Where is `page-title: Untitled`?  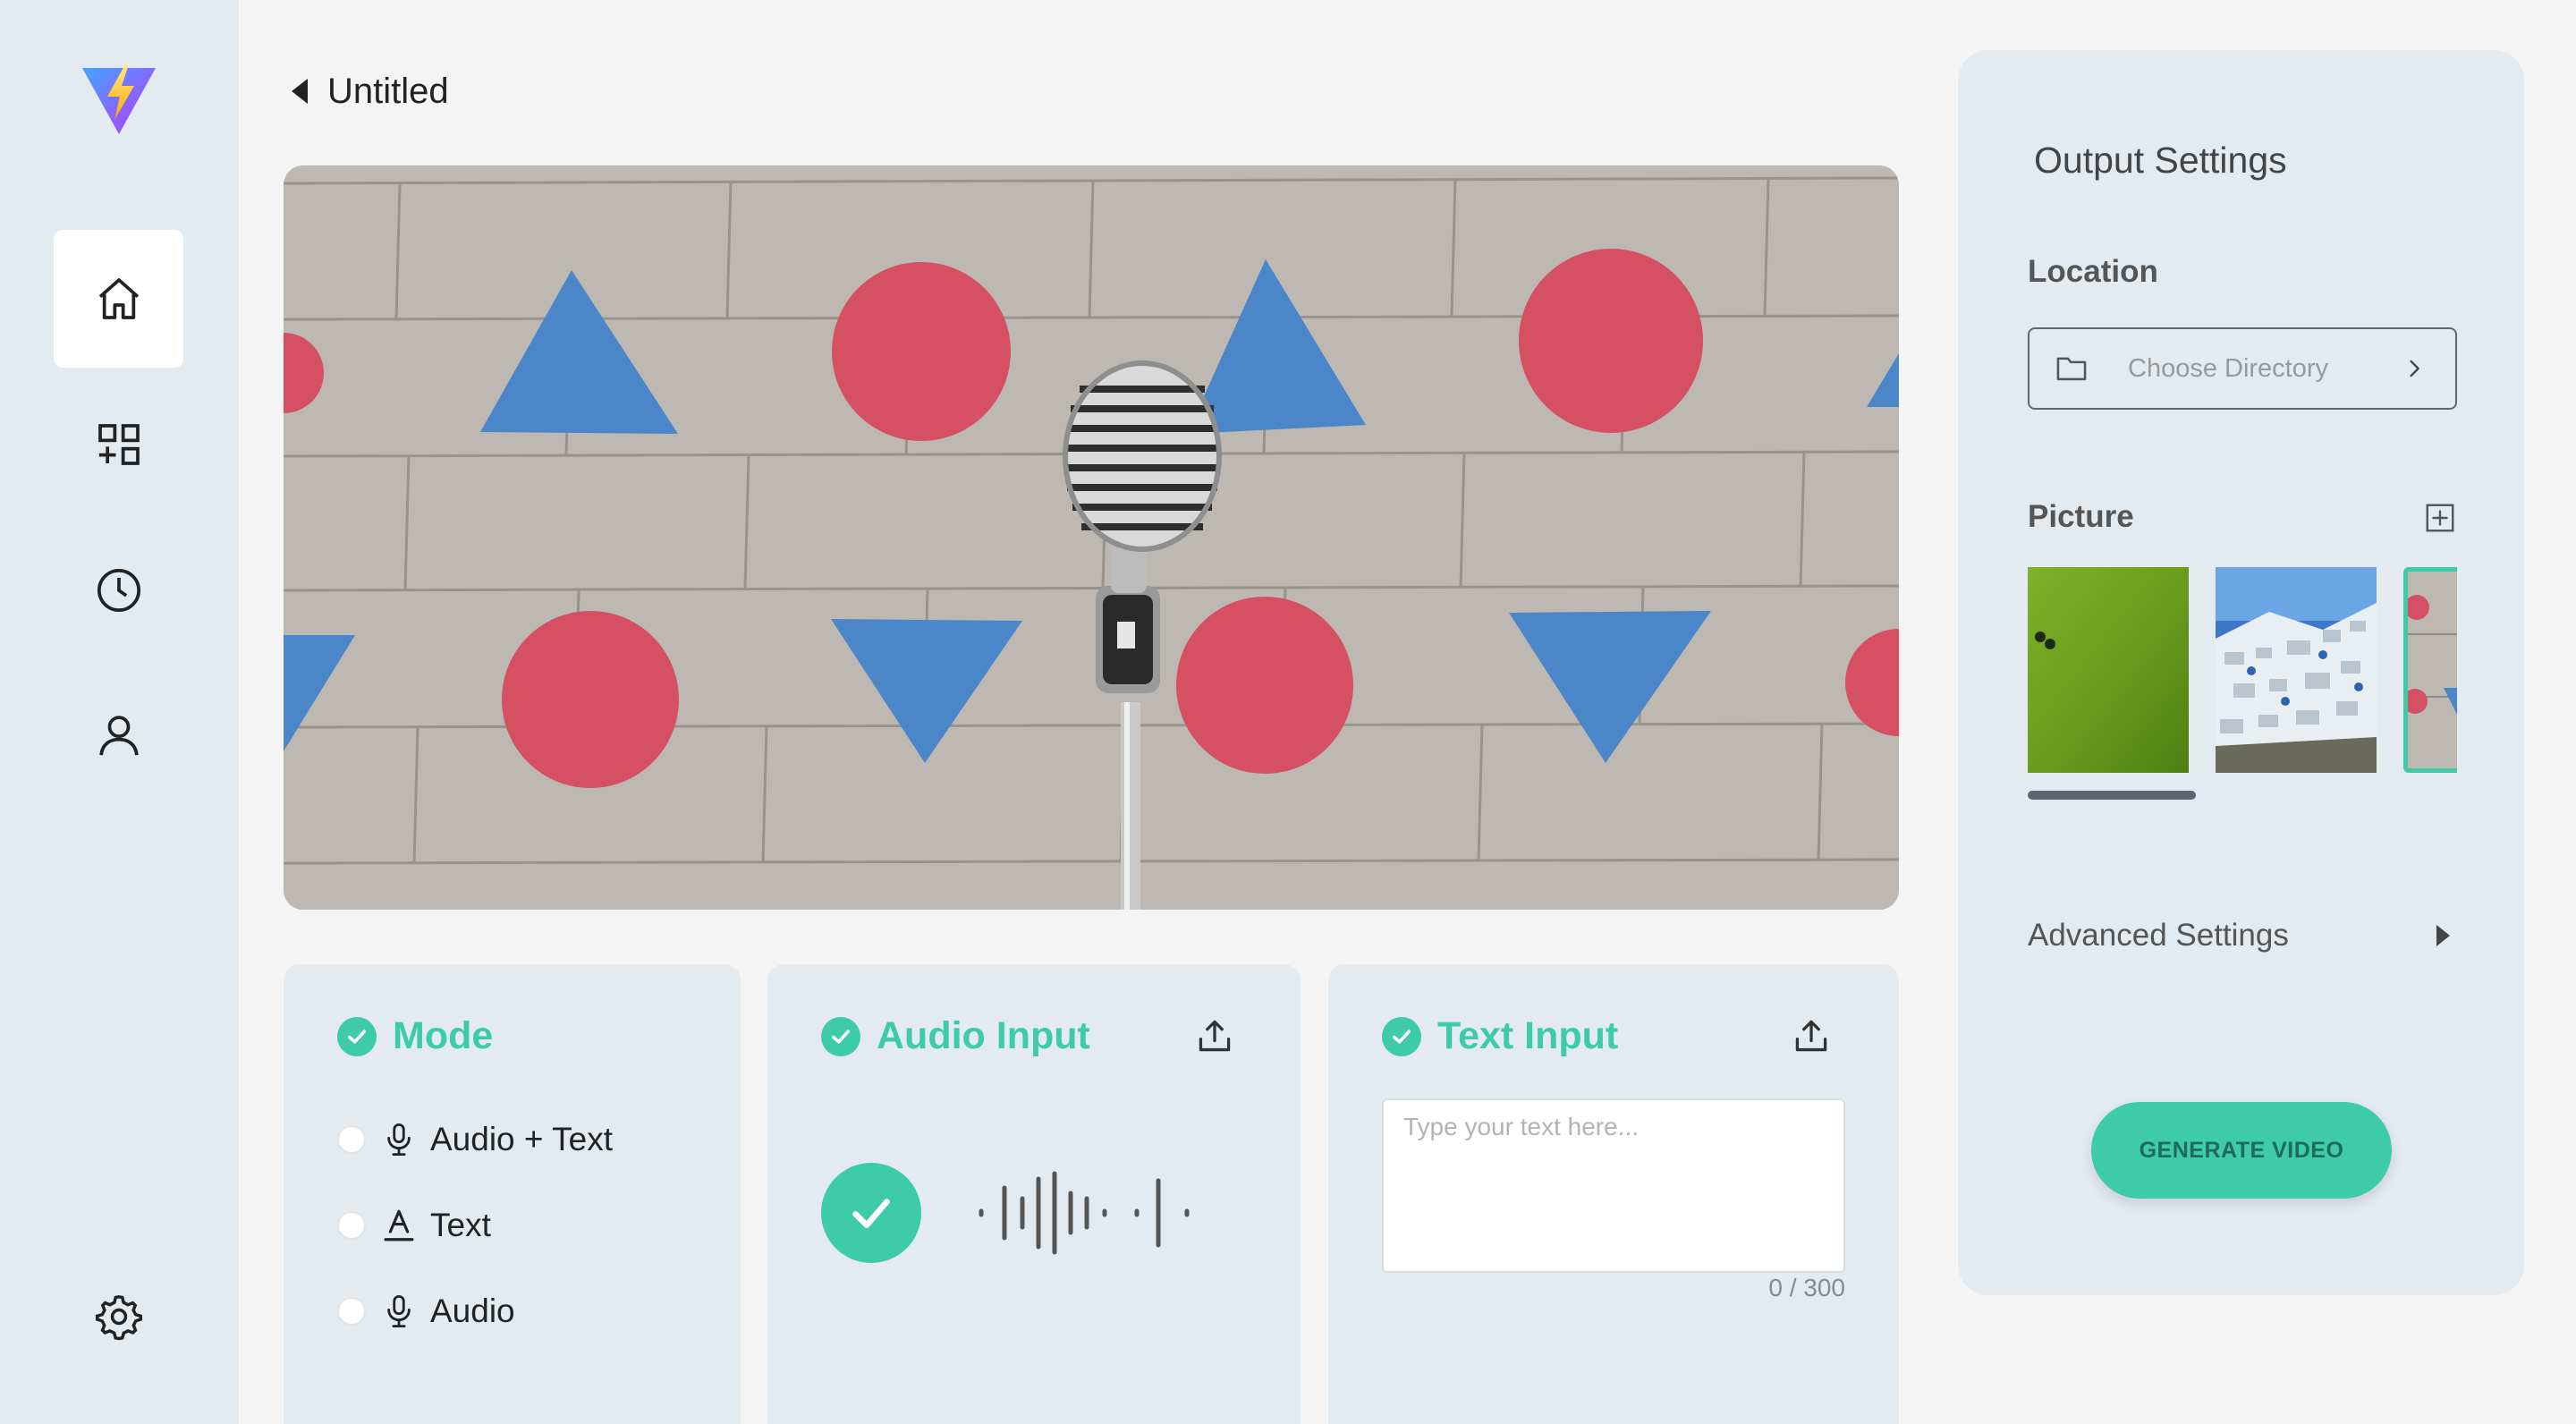
page-title: Untitled is located at coordinates (388, 91).